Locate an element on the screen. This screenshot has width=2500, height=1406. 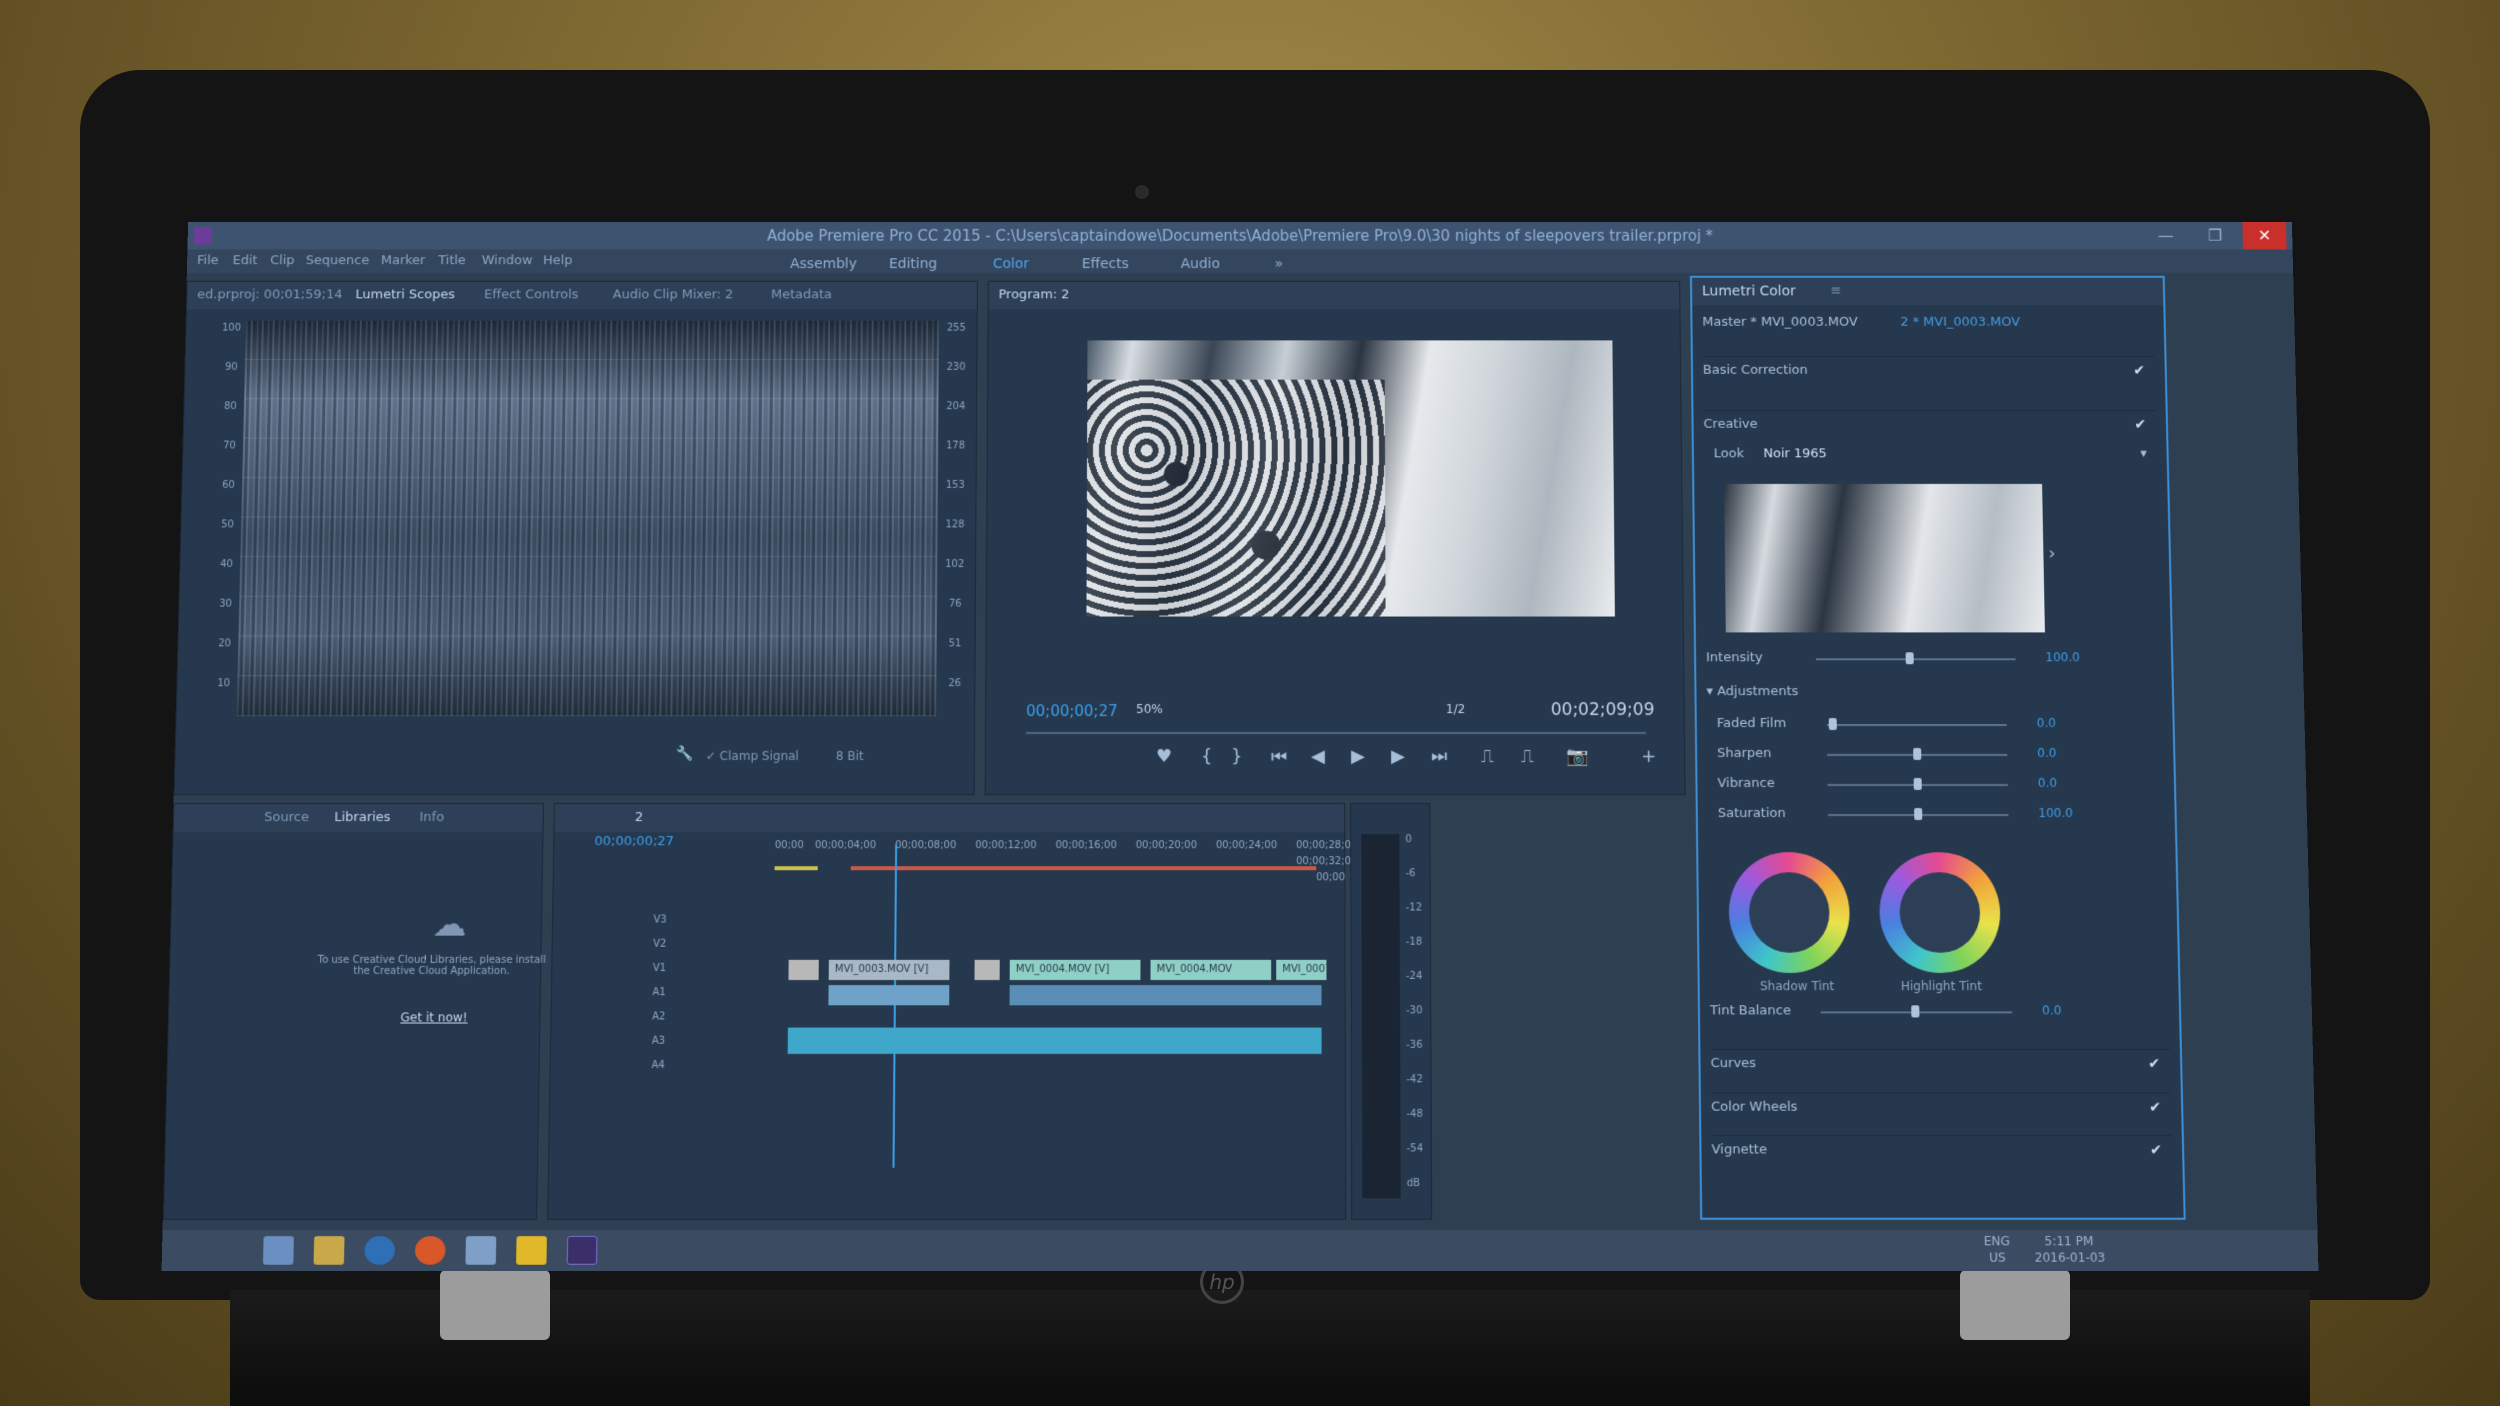
track-a2: A2 is located at coordinates (658, 1016).